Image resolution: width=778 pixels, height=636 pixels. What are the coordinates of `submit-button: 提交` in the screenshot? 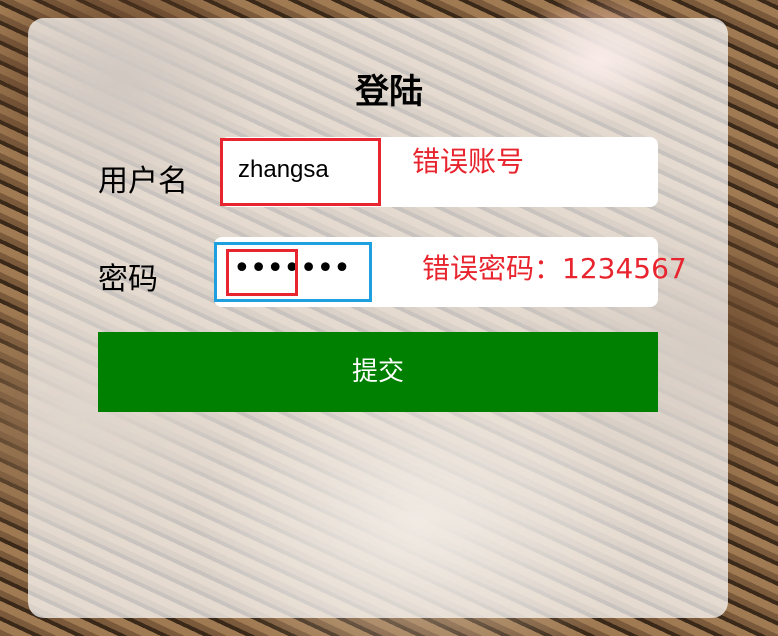 It's located at (378, 372).